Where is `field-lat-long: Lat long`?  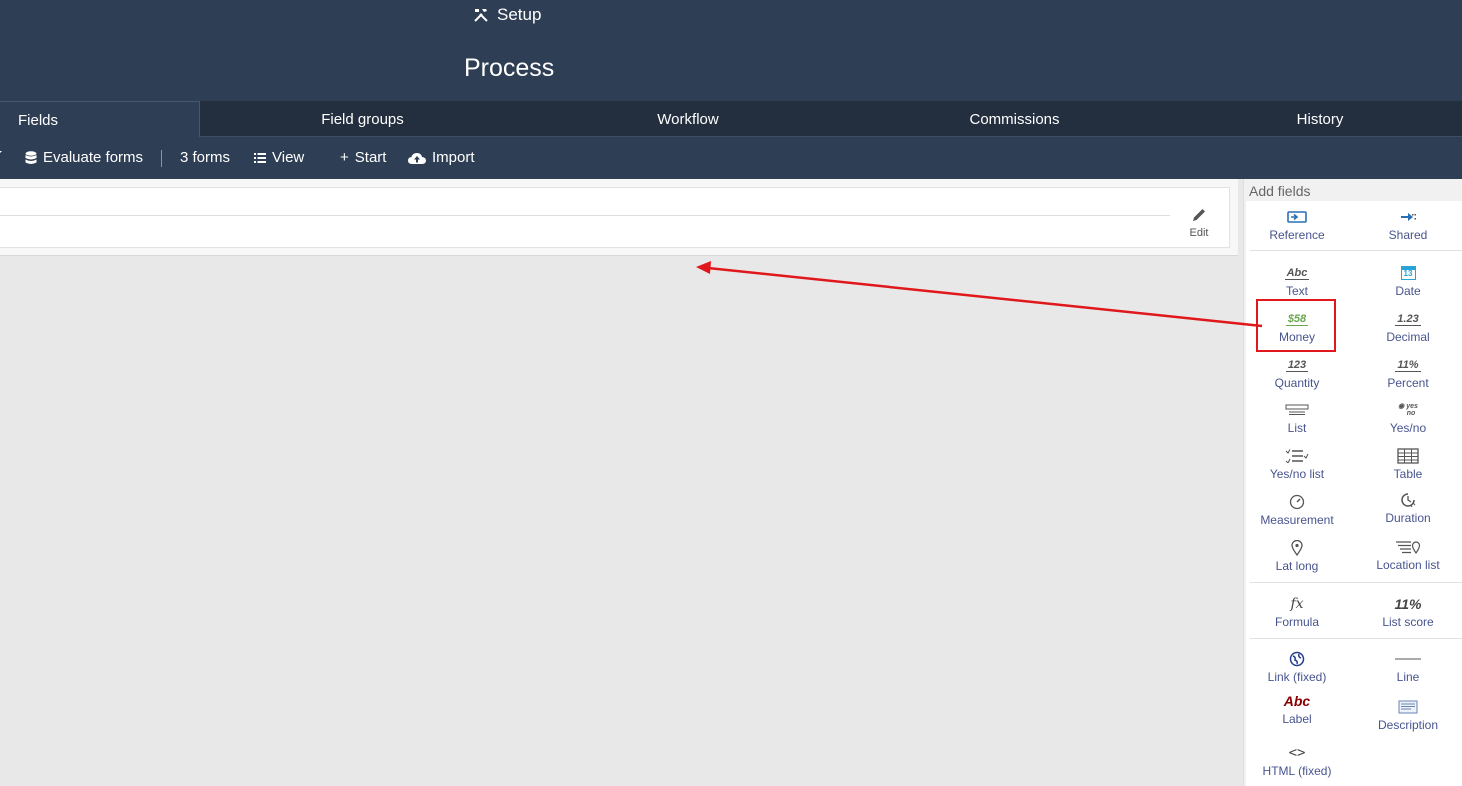 field-lat-long: Lat long is located at coordinates (1297, 556).